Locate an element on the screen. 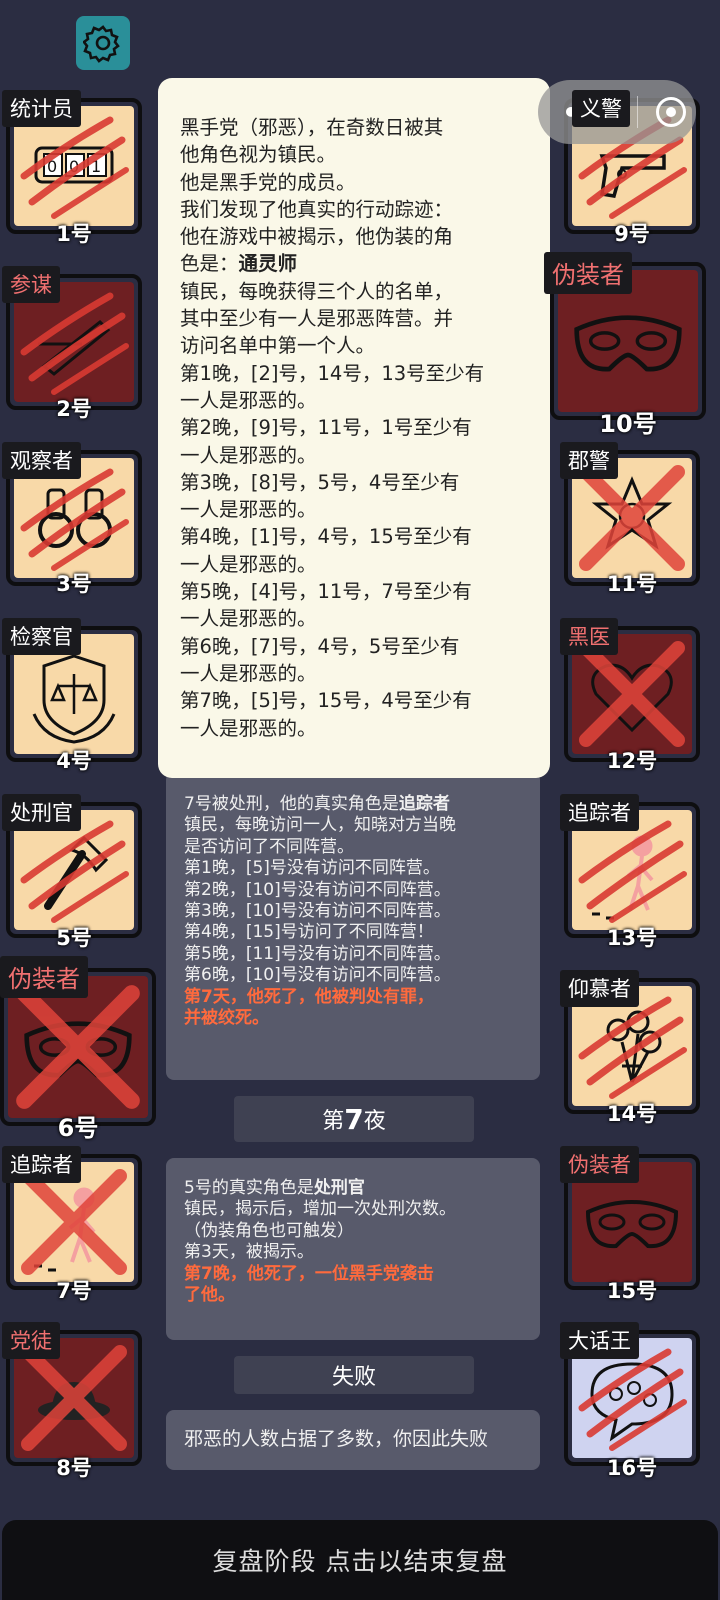  player-number: 1号 is located at coordinates (74, 234).